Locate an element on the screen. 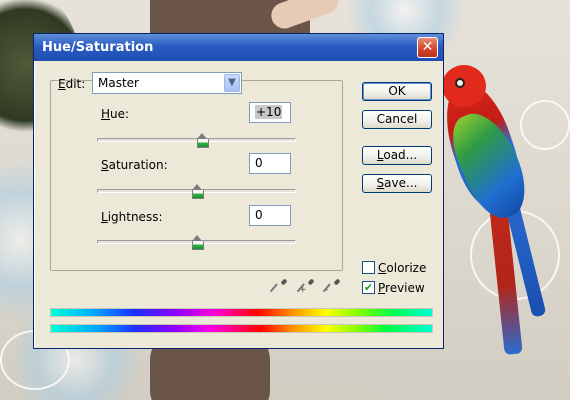 The height and width of the screenshot is (400, 570). eyedropper-plus-icon: + is located at coordinates (307, 287).